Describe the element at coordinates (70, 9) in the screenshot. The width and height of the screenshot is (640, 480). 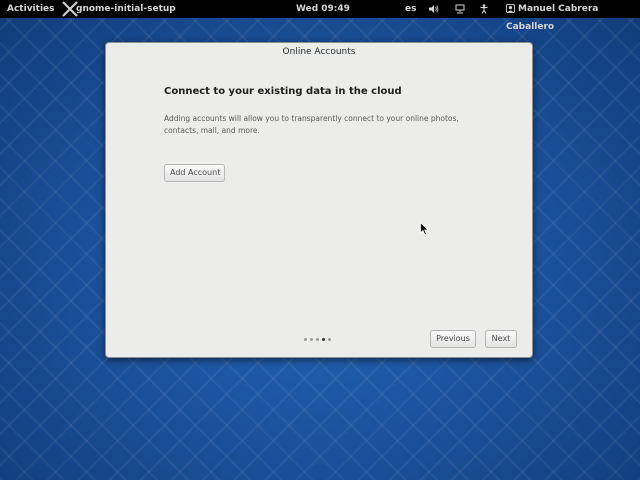
I see `app-x-icon` at that location.